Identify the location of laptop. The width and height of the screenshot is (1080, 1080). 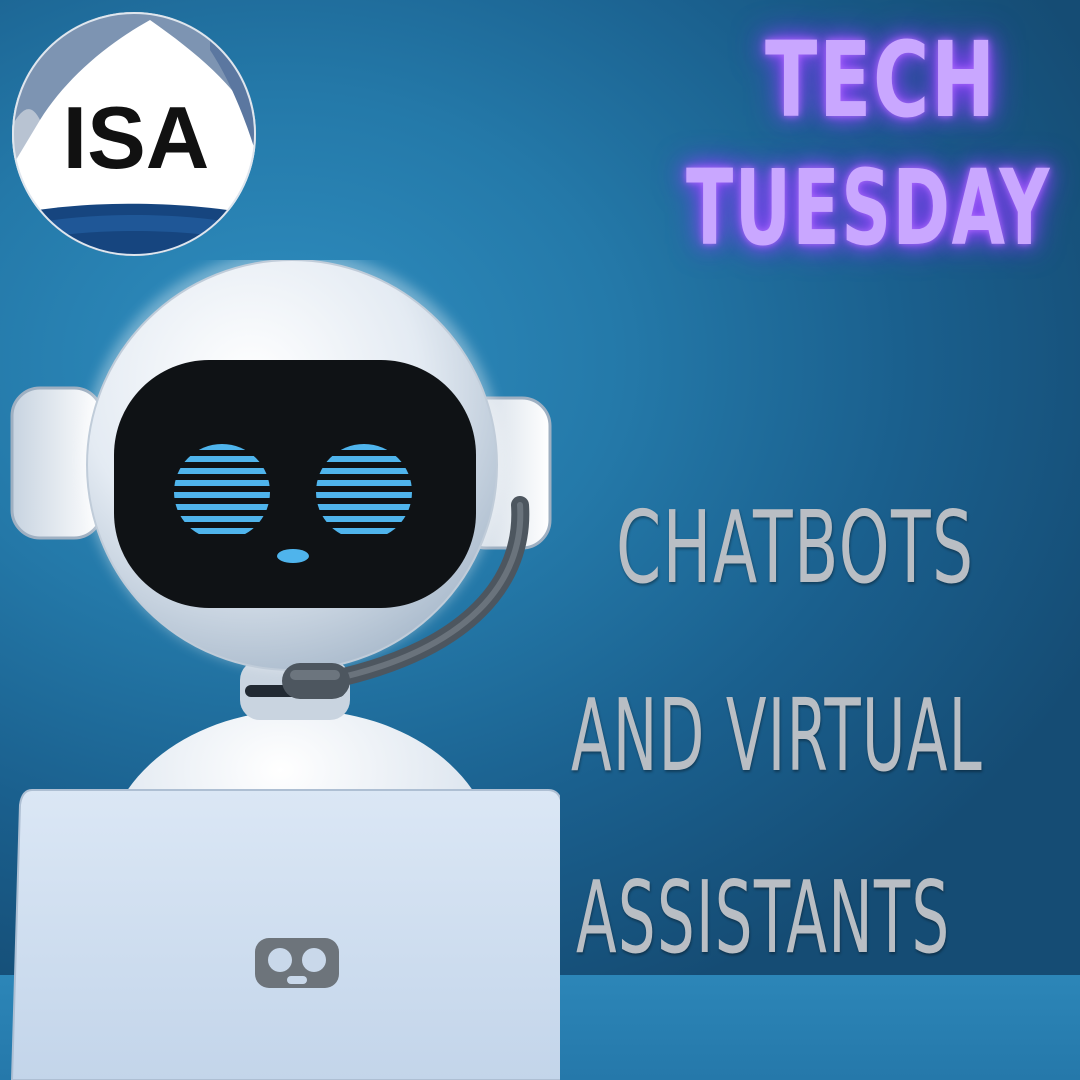
(294, 934).